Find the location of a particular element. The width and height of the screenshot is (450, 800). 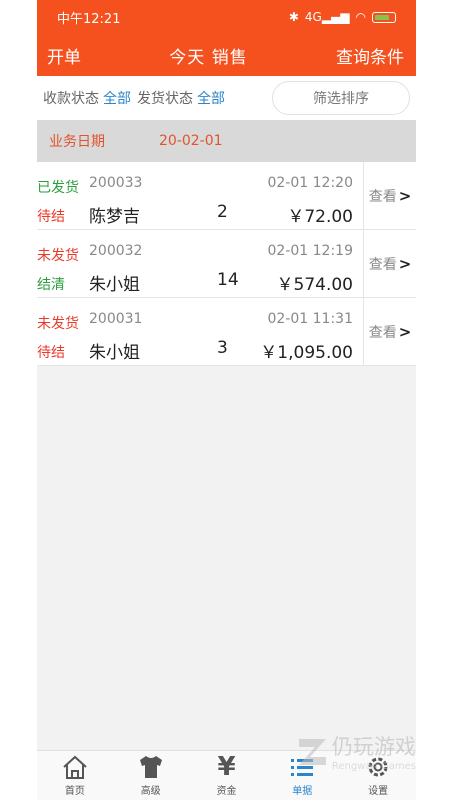

ship-status: 已发货 is located at coordinates (58, 188).